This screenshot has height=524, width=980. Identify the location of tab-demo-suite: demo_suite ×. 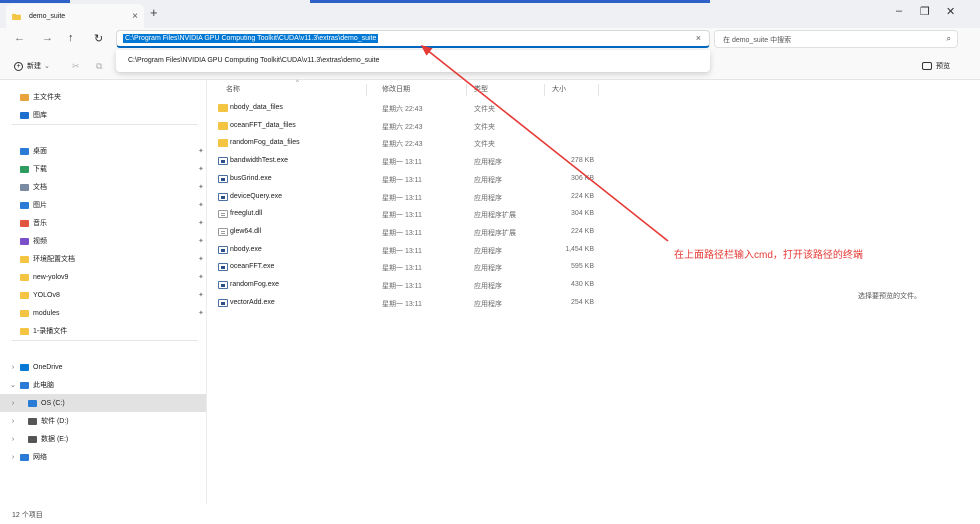
(75, 16).